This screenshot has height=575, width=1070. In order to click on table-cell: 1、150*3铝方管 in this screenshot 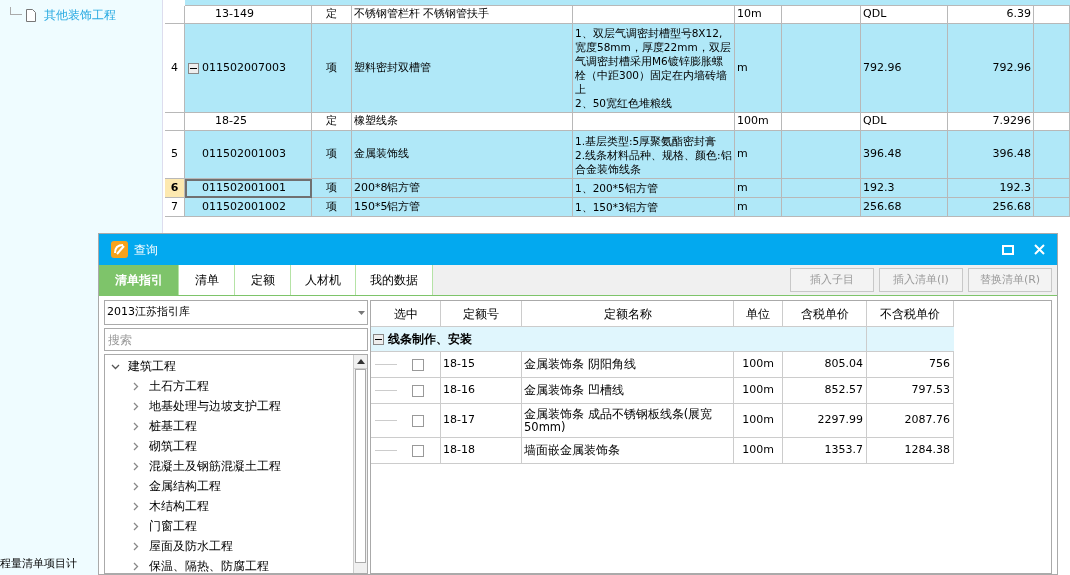, I will do `click(654, 207)`.